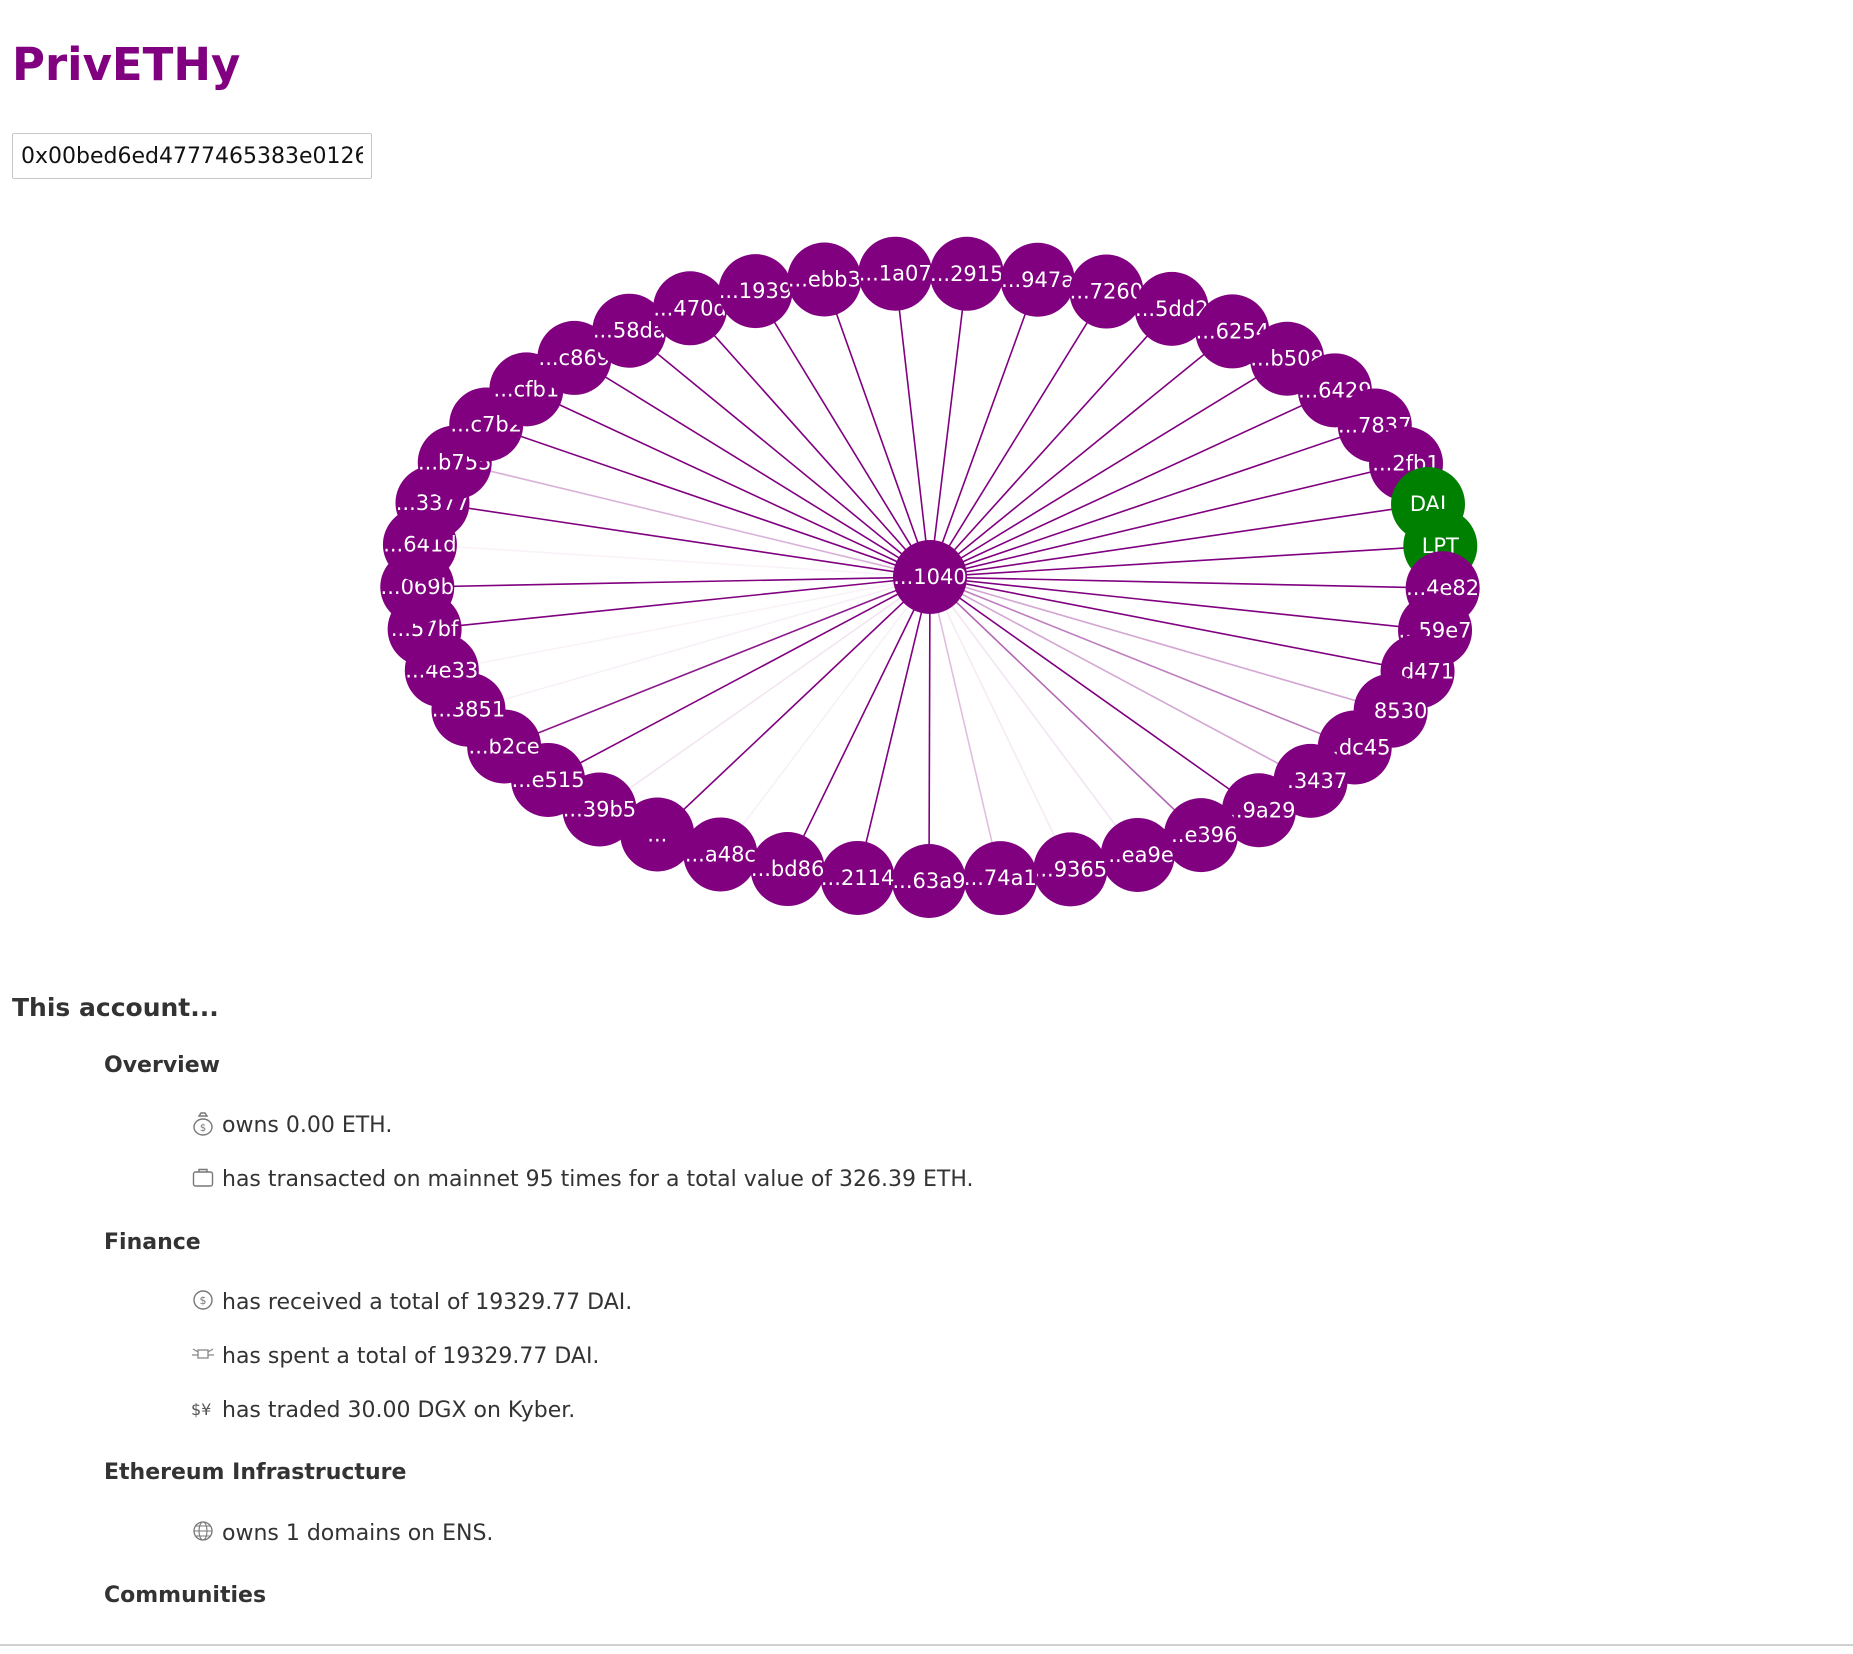 Image resolution: width=1853 pixels, height=1654 pixels. I want to click on fact-ens-domains: owns 1 domains on ENS., so click(341, 1533).